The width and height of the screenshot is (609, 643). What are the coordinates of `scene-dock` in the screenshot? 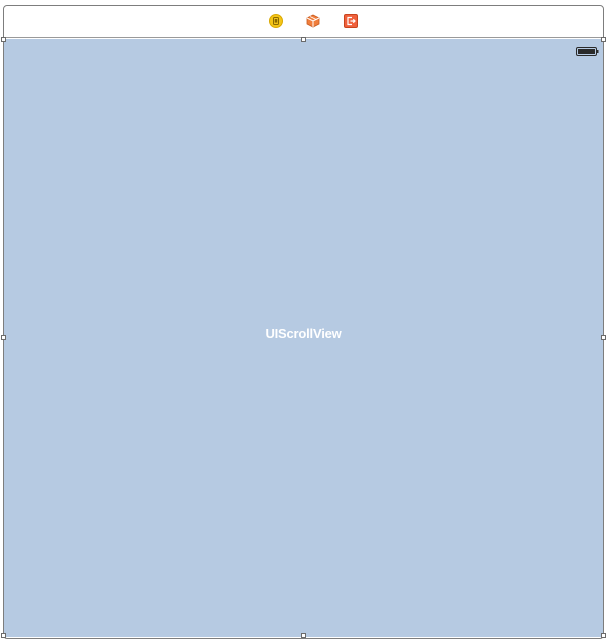 It's located at (303, 22).